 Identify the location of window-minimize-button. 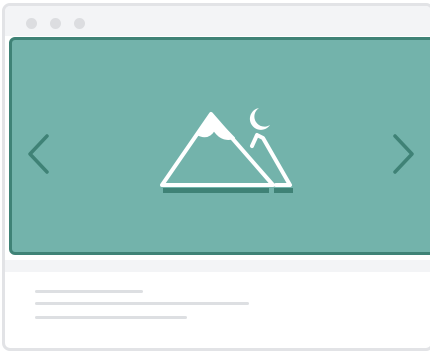
(55, 23).